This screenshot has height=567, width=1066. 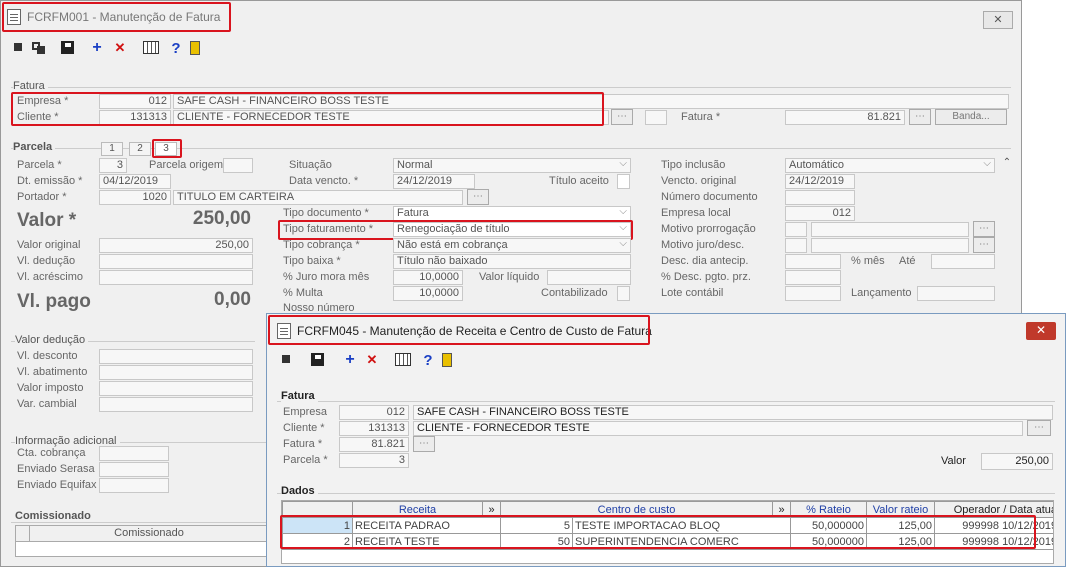 I want to click on grid-scroll-up-icon: ⌃, so click(x=1047, y=526).